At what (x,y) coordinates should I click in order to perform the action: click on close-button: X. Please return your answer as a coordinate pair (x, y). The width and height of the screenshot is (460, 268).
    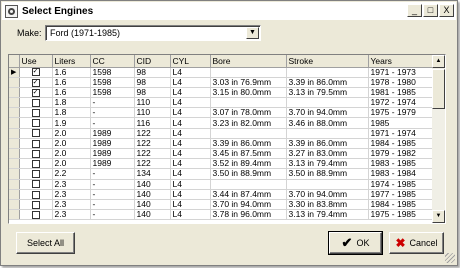
    Looking at the image, I should click on (446, 10).